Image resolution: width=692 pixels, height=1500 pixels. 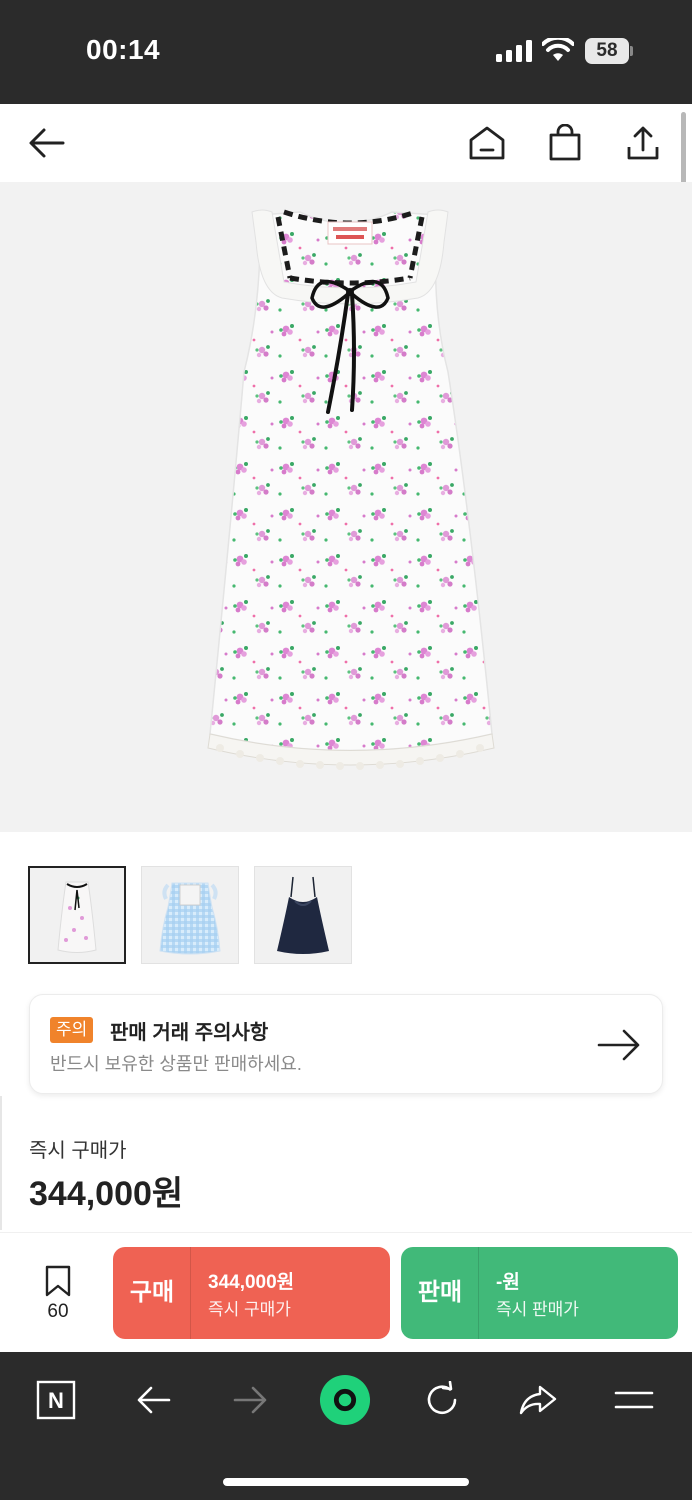 I want to click on sell-notice-card: 주의 판매 거래 주의사항 반드시 보유한 상품만 판매하세요., so click(x=346, y=1044).